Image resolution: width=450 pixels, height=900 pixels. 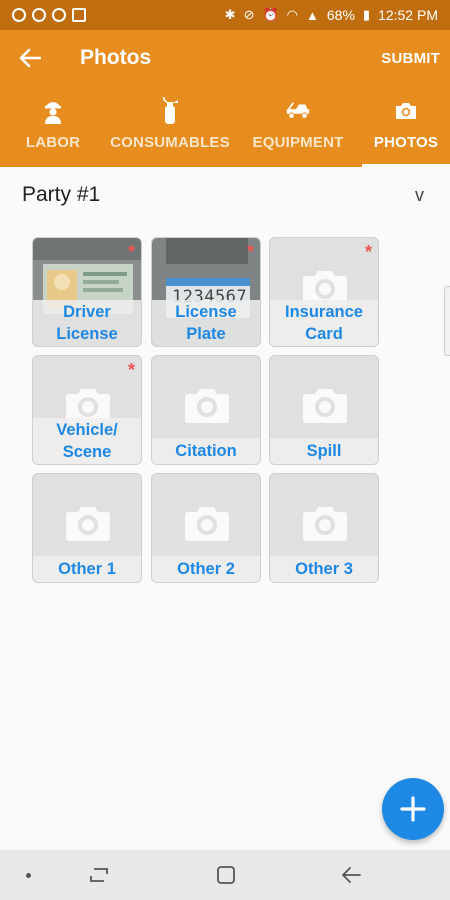 I want to click on wifi-icon: ◠, so click(x=292, y=14).